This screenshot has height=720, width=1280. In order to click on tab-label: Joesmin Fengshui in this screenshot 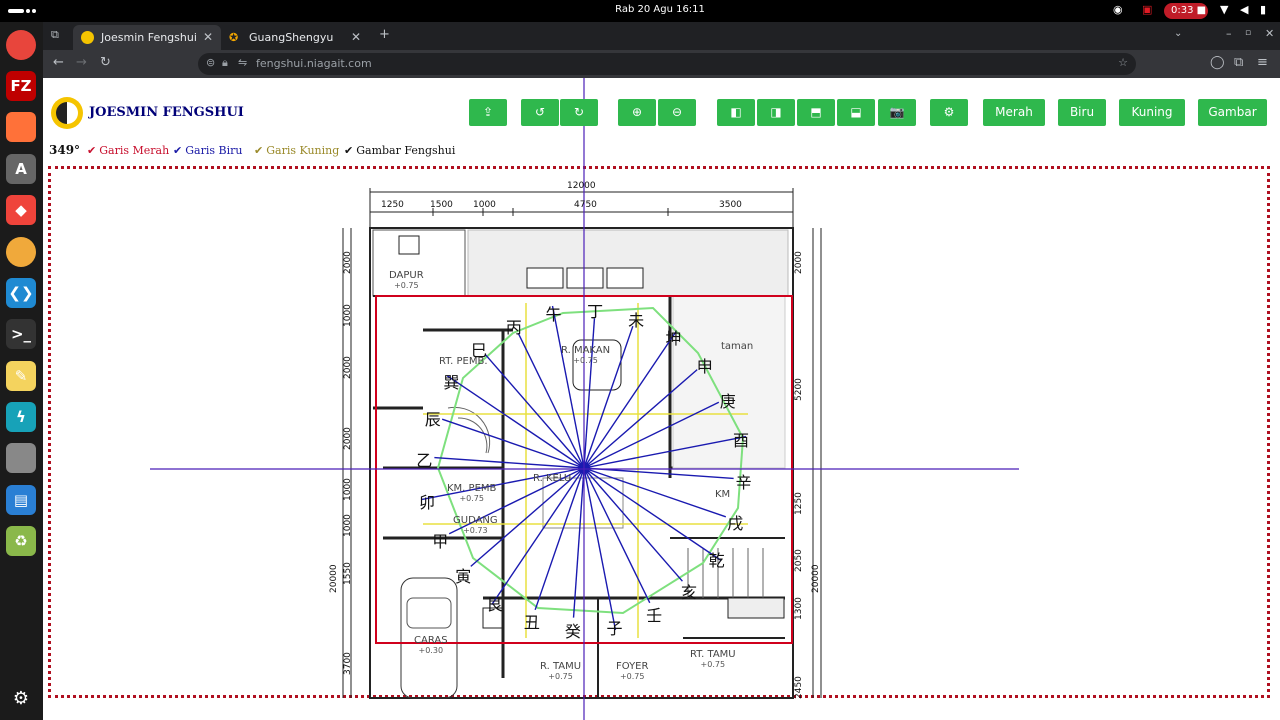, I will do `click(149, 37)`.